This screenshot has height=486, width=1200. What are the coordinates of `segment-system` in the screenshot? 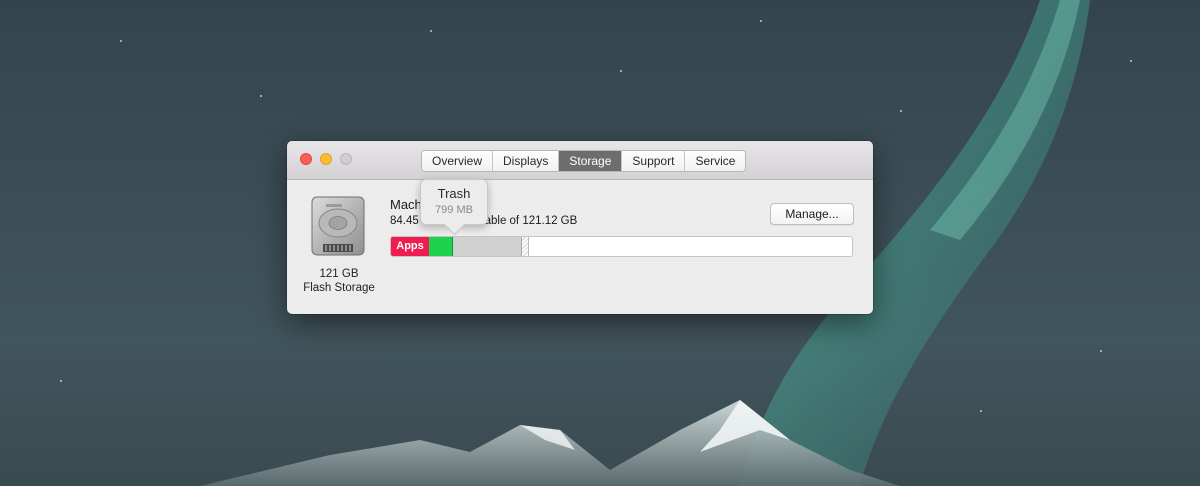 It's located at (487, 246).